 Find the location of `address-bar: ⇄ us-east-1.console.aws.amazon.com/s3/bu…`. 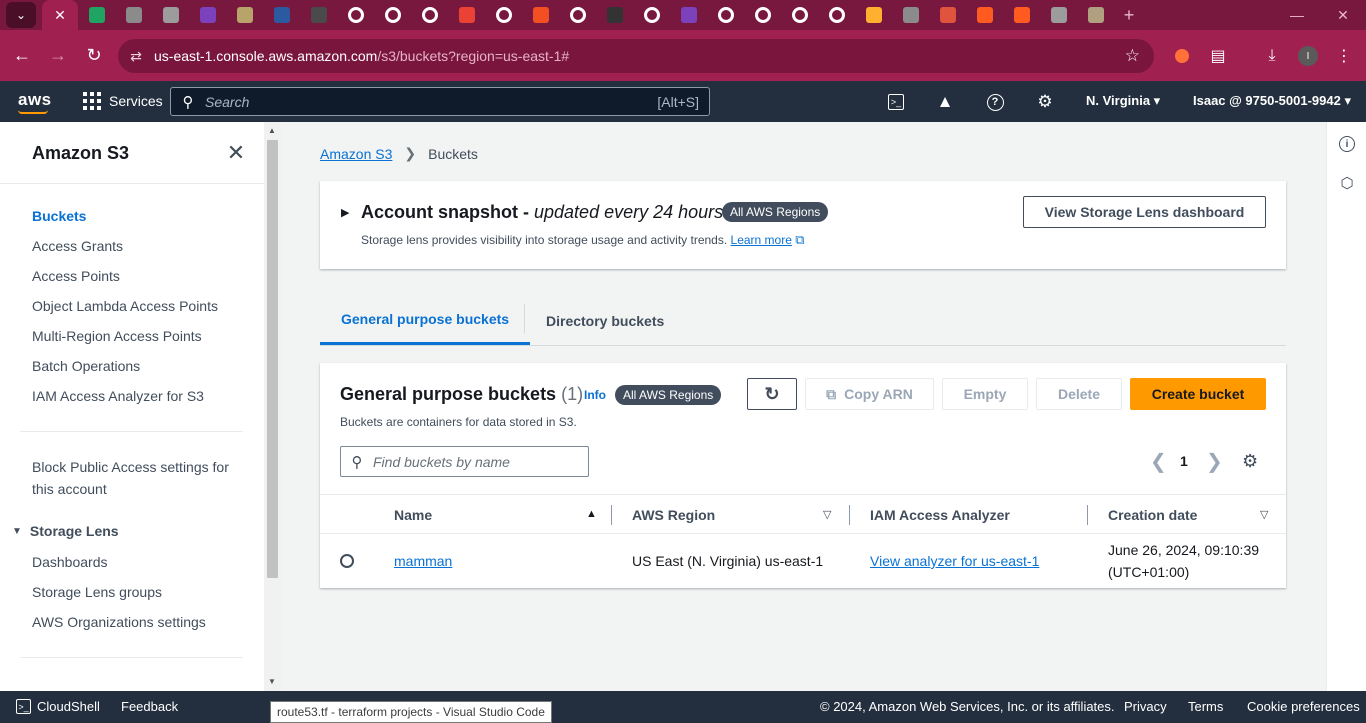

address-bar: ⇄ us-east-1.console.aws.amazon.com/s3/bu… is located at coordinates (636, 56).